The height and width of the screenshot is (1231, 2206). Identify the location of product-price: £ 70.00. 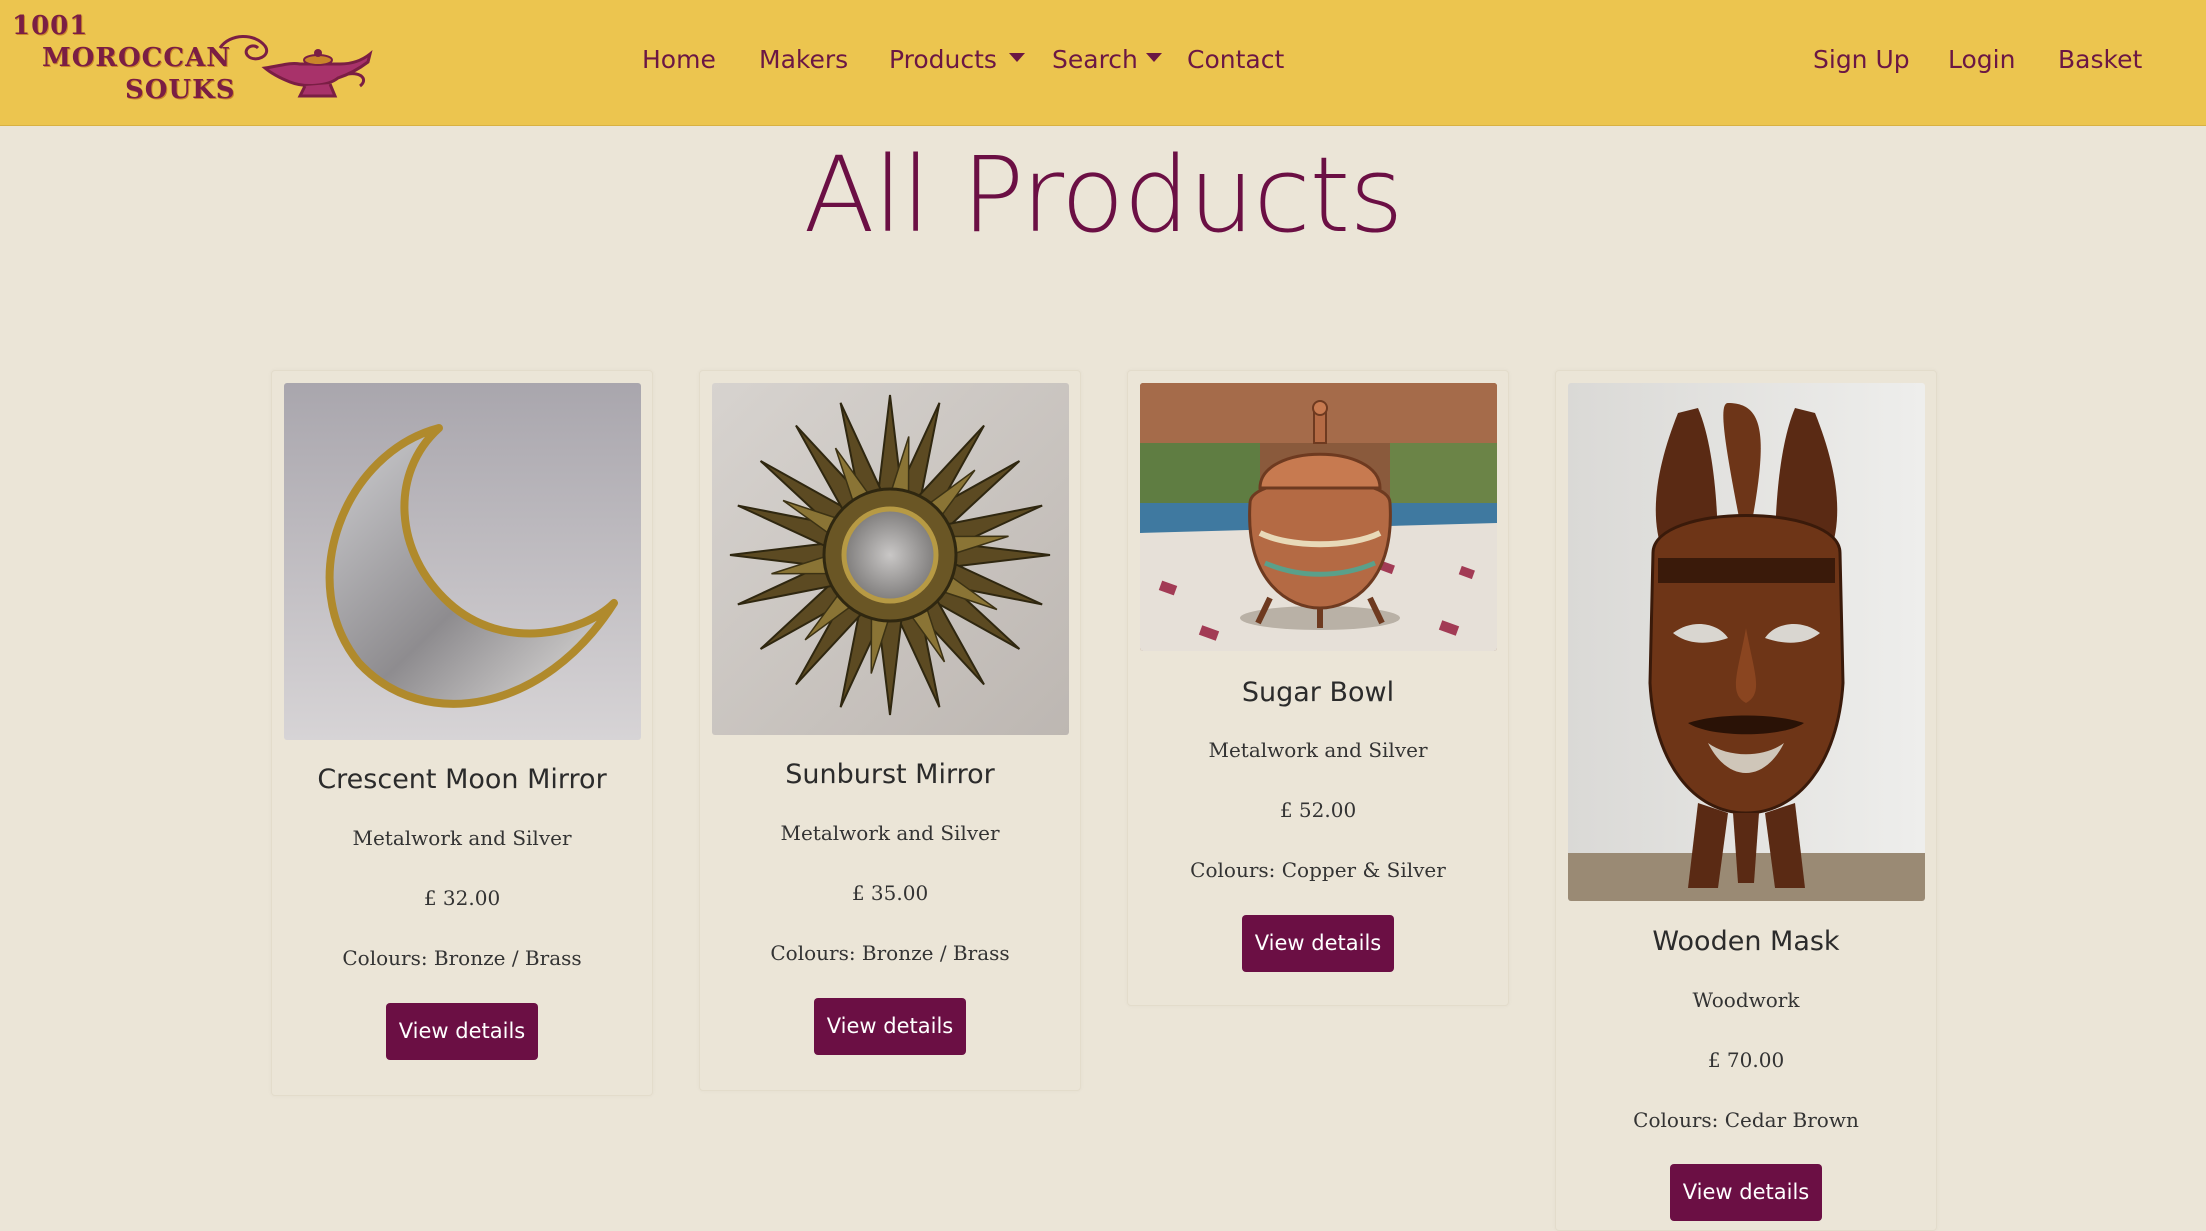
(1746, 1060).